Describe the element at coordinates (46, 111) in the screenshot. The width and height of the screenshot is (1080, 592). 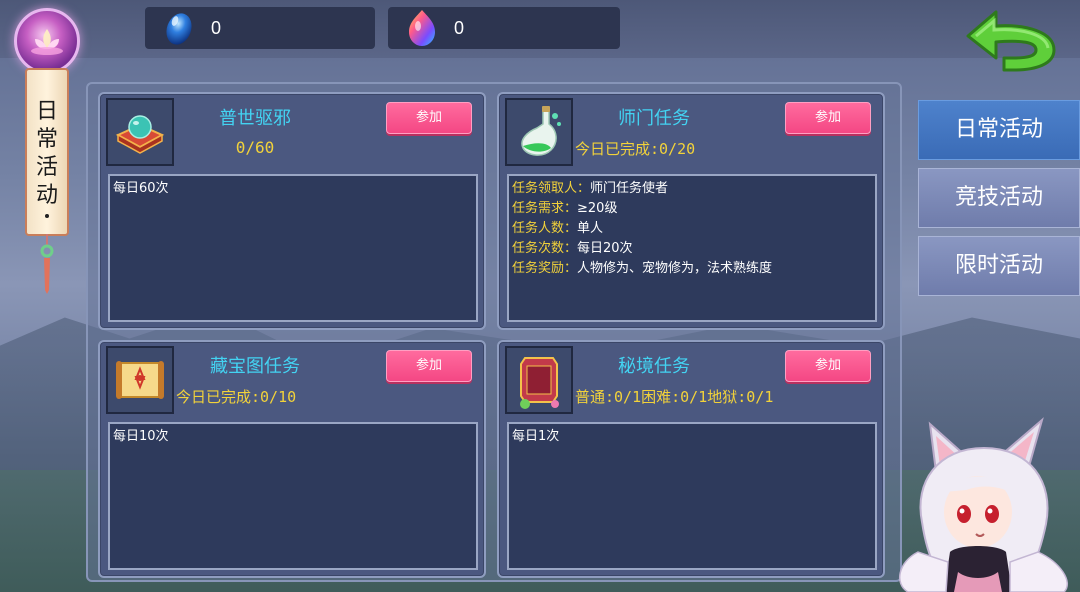
I see `side-tag-char: 日` at that location.